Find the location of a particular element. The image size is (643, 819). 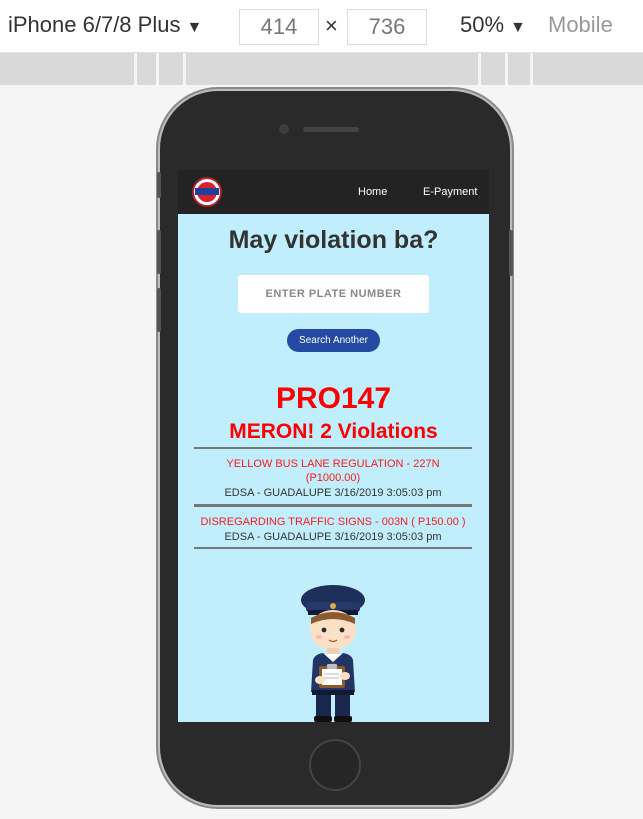

mmda-logo is located at coordinates (207, 192).